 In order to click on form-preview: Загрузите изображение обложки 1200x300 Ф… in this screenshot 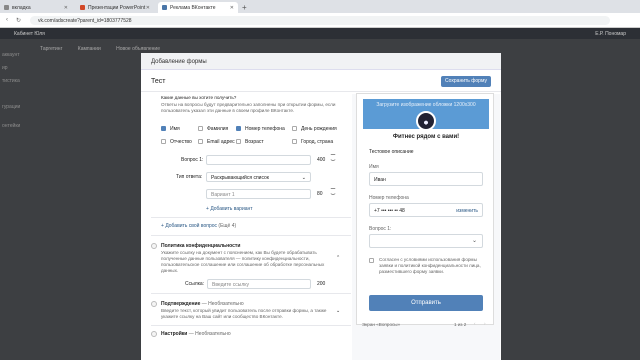, I will do `click(425, 209)`.